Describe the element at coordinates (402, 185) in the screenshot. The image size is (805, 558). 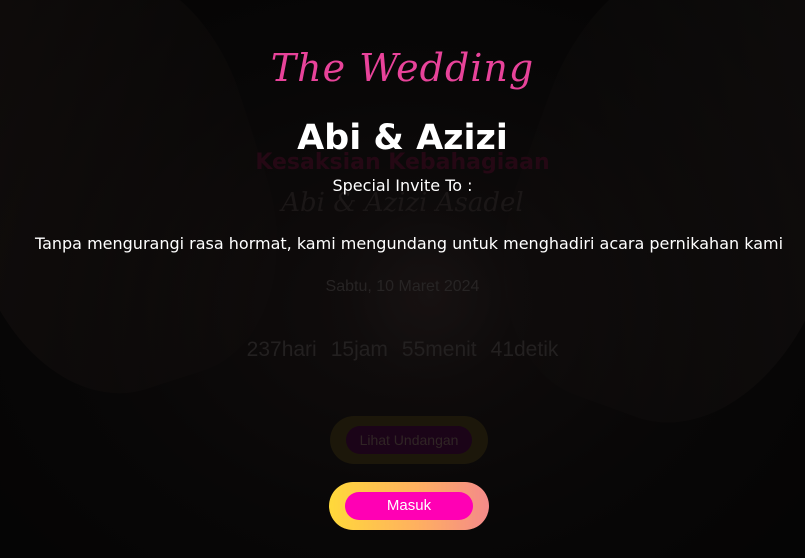
I see `invite-label: Special Invite To :` at that location.